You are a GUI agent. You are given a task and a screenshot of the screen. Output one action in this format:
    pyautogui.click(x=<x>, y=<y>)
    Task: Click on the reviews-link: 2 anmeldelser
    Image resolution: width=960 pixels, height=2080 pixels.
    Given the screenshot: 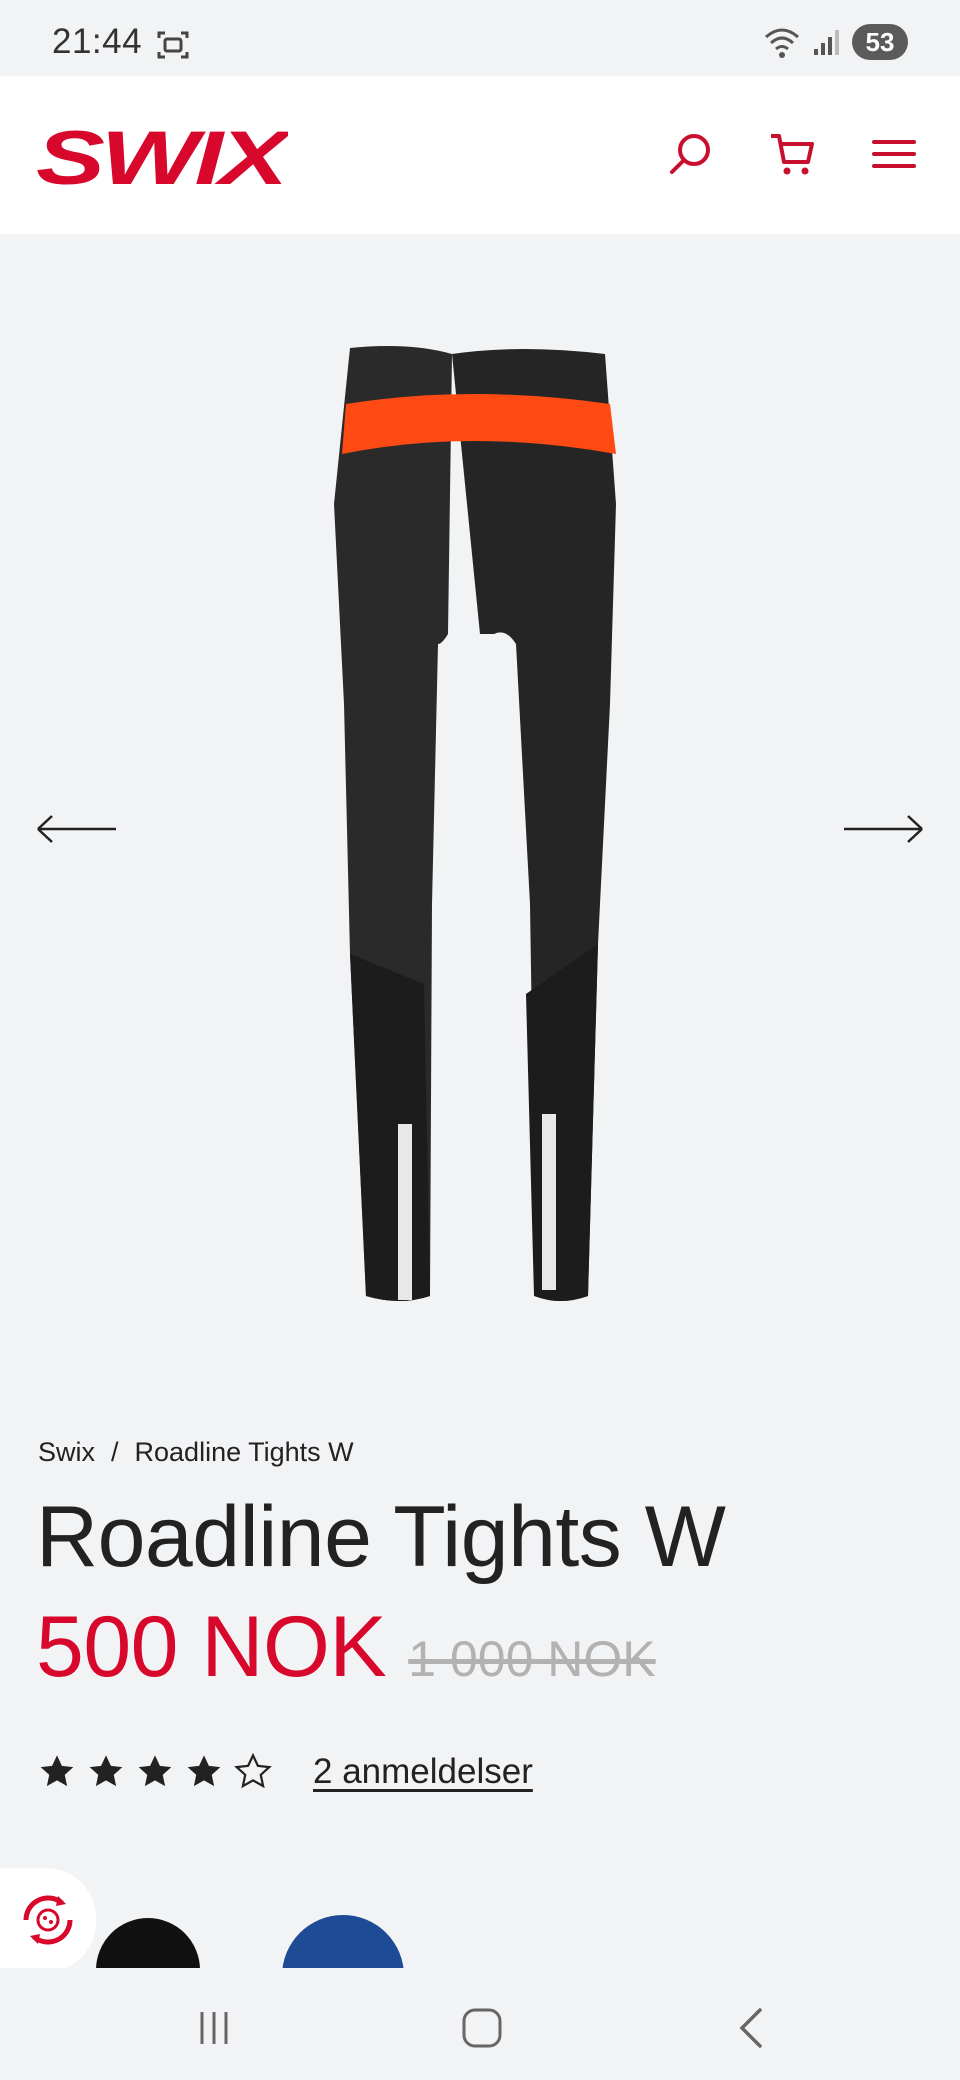 What is the action you would take?
    pyautogui.click(x=423, y=1772)
    